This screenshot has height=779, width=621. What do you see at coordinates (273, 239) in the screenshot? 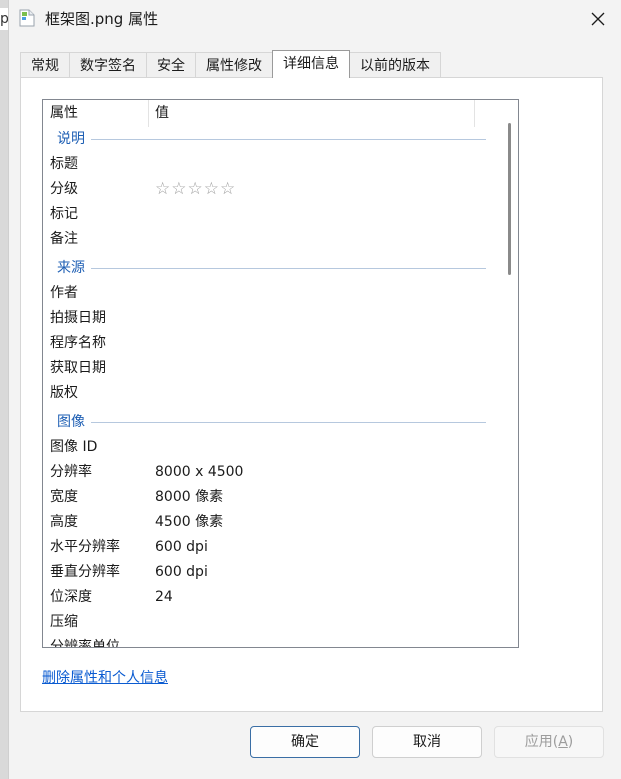
I see `table-row: 备注` at bounding box center [273, 239].